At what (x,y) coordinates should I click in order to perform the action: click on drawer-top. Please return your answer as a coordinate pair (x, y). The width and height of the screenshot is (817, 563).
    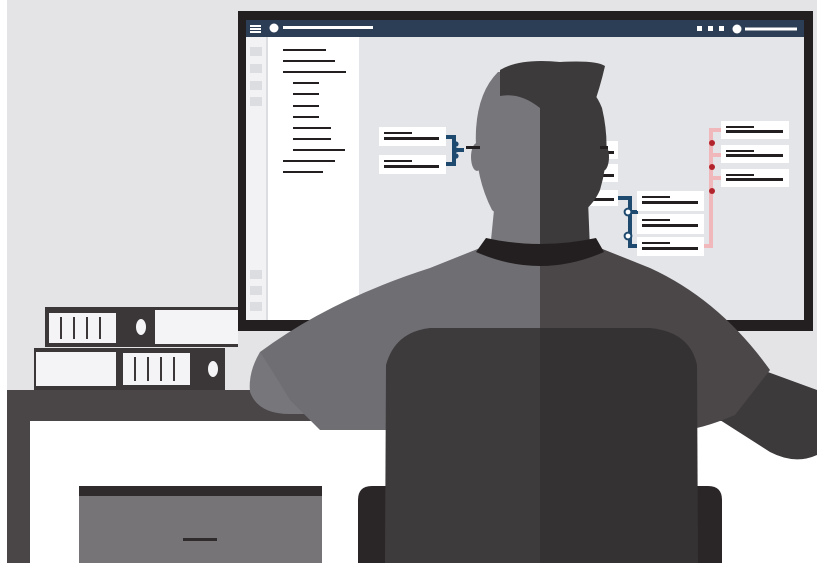
    Looking at the image, I should click on (200, 491).